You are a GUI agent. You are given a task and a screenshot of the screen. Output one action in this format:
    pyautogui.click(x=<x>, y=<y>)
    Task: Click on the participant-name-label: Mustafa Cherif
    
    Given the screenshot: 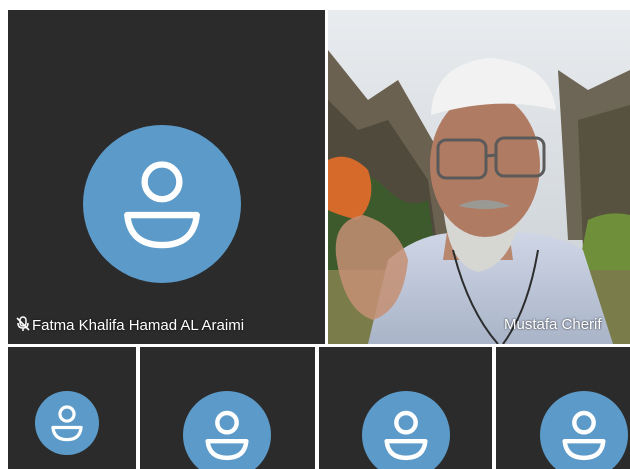 What is the action you would take?
    pyautogui.click(x=553, y=324)
    